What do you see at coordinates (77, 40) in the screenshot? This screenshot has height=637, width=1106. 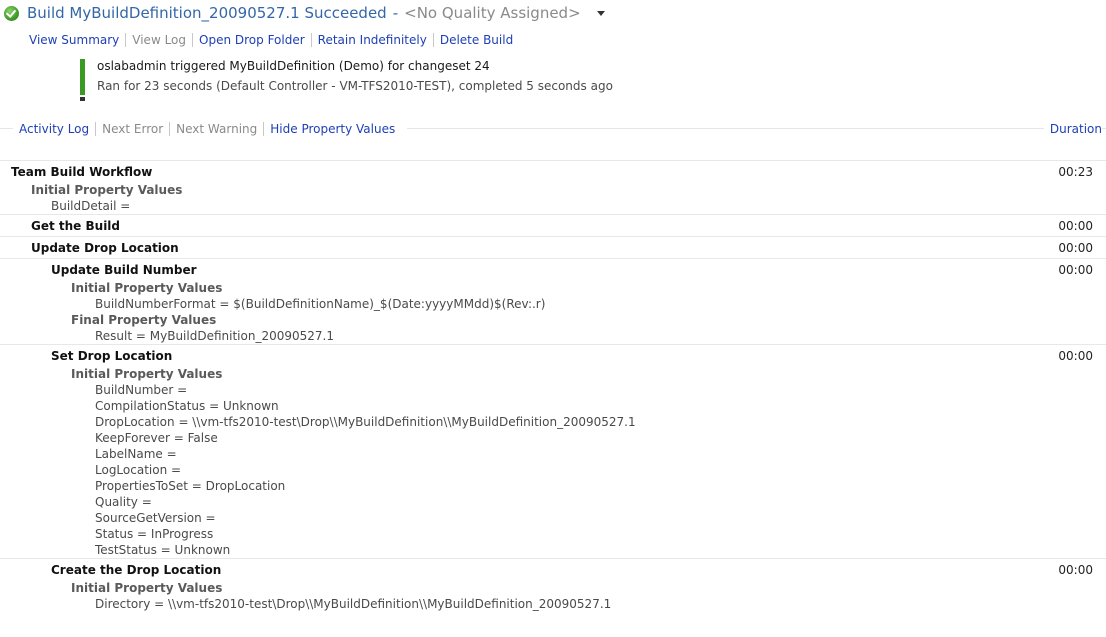 I see `view-summary-link: View Summary` at bounding box center [77, 40].